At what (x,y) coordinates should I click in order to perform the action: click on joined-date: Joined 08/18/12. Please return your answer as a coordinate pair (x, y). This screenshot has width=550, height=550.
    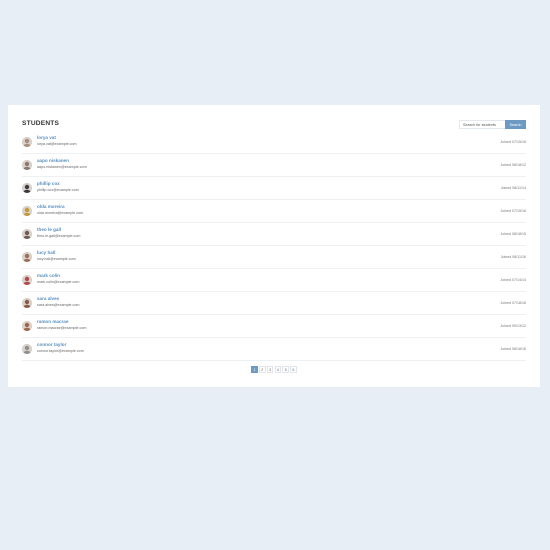
    Looking at the image, I should click on (513, 164).